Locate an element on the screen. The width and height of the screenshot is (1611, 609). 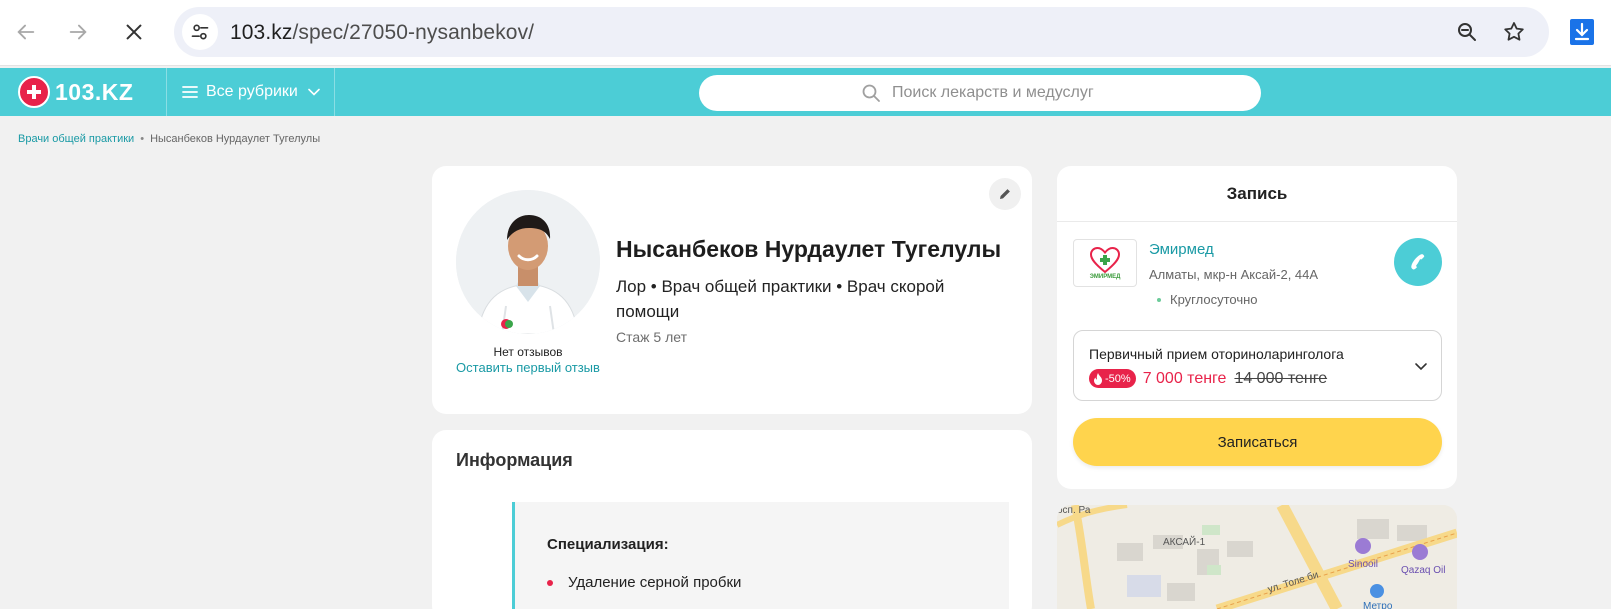
browser-toolbar: 103.kz/spec/27050-nysanbekov/ is located at coordinates (805, 33).